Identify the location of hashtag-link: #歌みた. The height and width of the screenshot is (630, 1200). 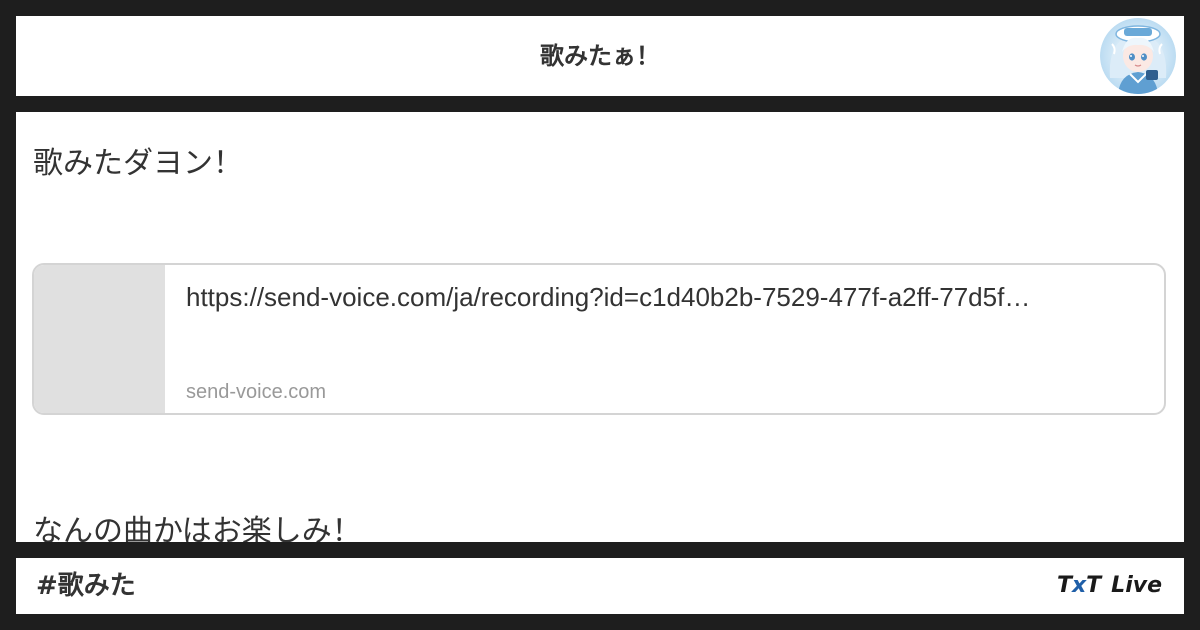
(86, 586).